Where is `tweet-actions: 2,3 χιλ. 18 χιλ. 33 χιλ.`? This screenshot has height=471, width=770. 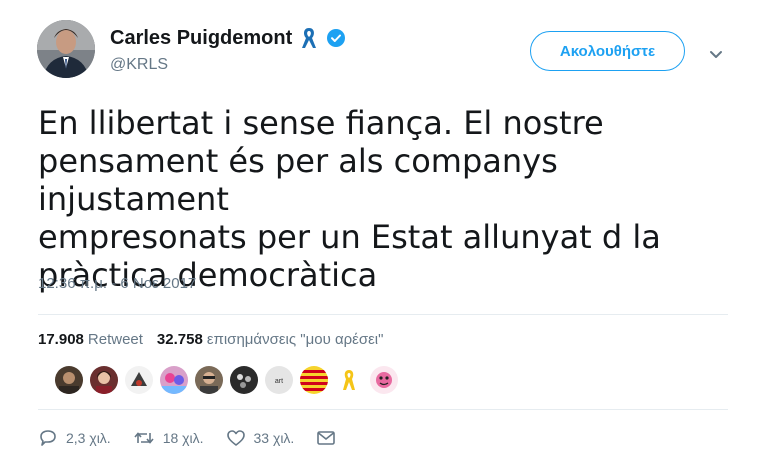
tweet-actions: 2,3 χιλ. 18 χιλ. 33 χιλ. is located at coordinates (198, 438).